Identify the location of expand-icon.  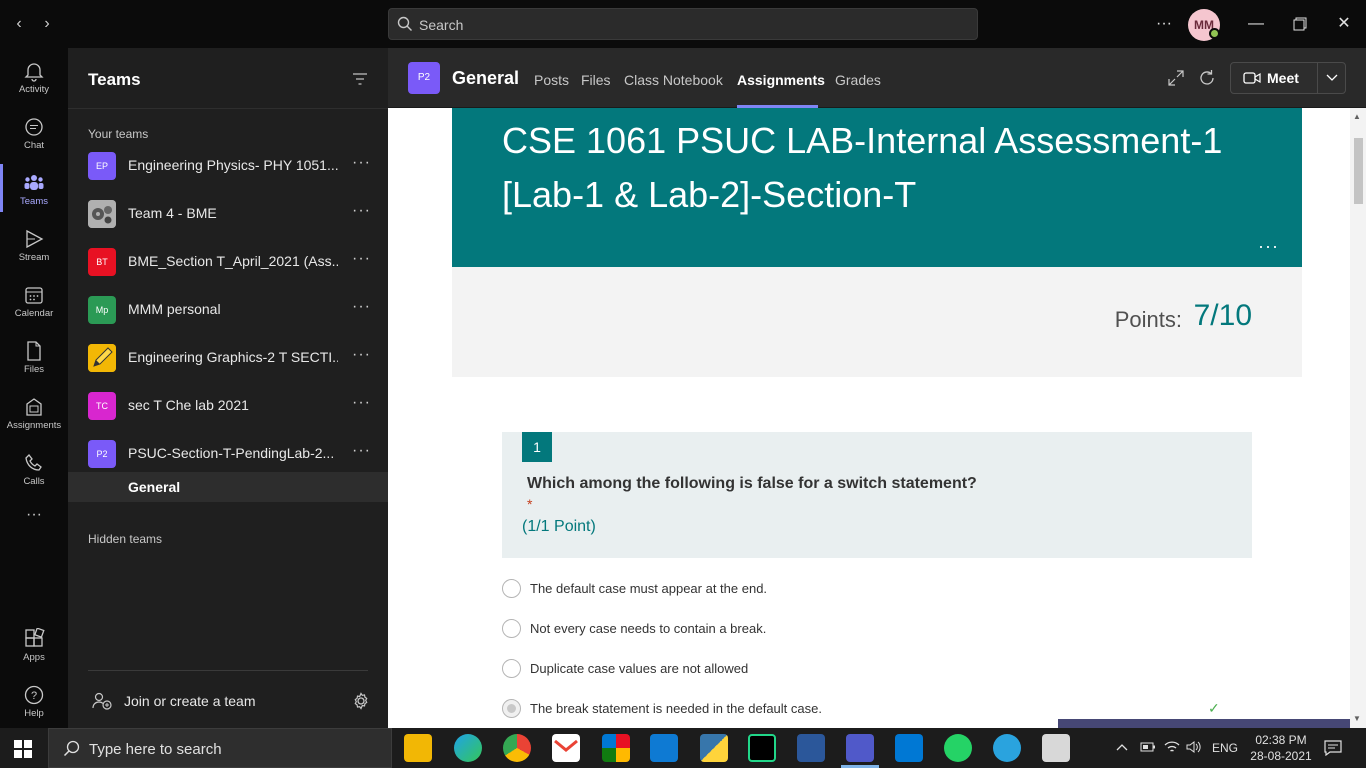
(1176, 78).